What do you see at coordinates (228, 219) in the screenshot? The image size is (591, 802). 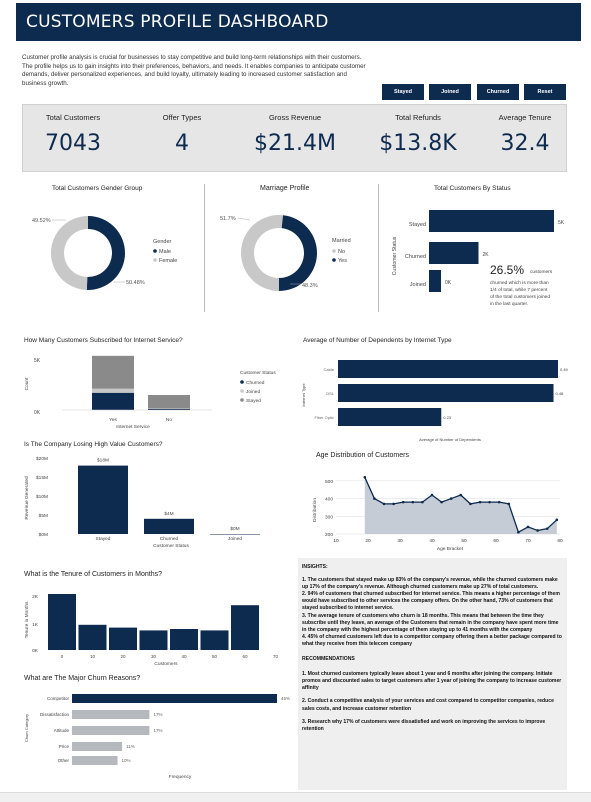 I see `data-label-no: 51.7%` at bounding box center [228, 219].